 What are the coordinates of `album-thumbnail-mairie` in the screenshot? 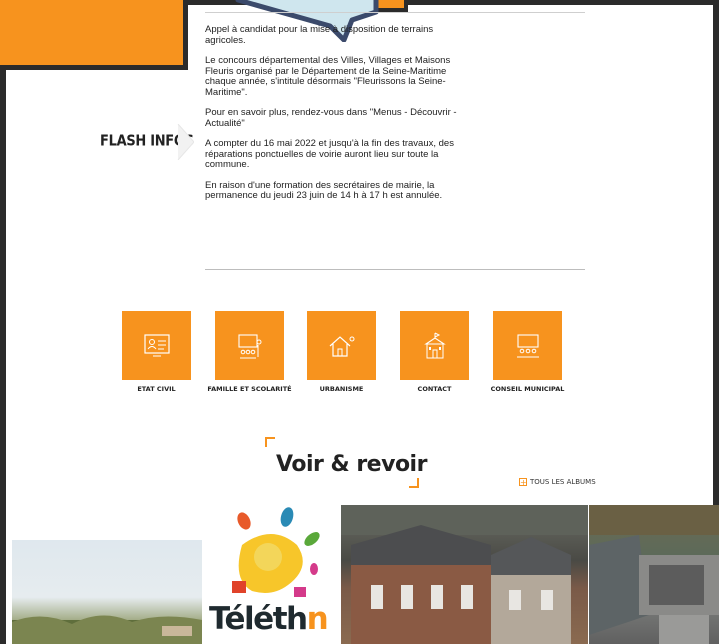 It's located at (464, 574).